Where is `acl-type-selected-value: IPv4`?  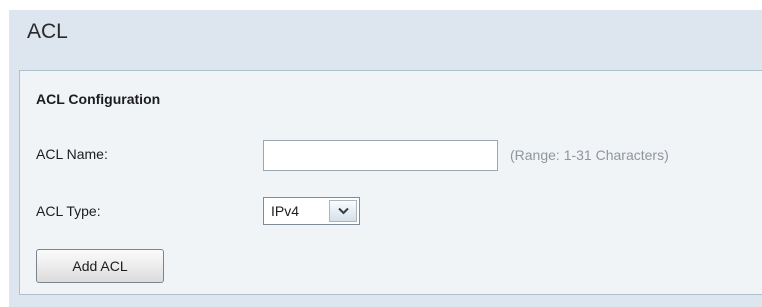 acl-type-selected-value: IPv4 is located at coordinates (285, 211).